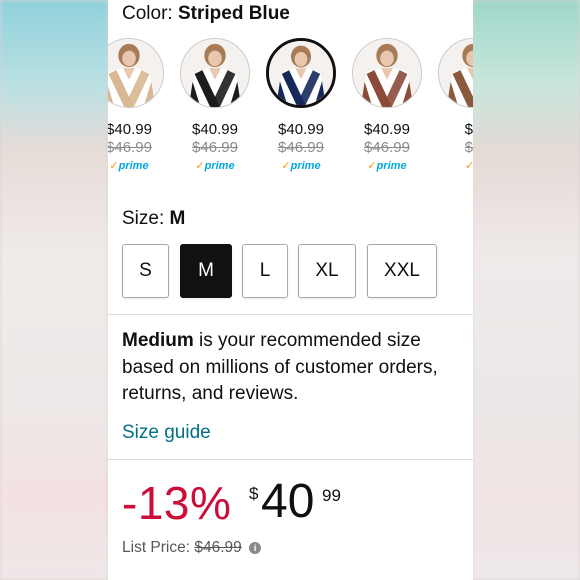  I want to click on color-selection-label: Color: Striped Blue, so click(206, 14).